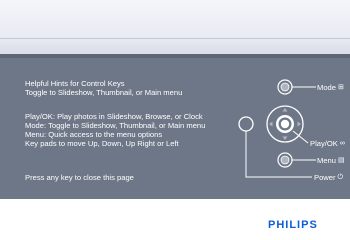 The height and width of the screenshot is (240, 350). Describe the element at coordinates (326, 160) in the screenshot. I see `menu-label-text: Menu` at that location.